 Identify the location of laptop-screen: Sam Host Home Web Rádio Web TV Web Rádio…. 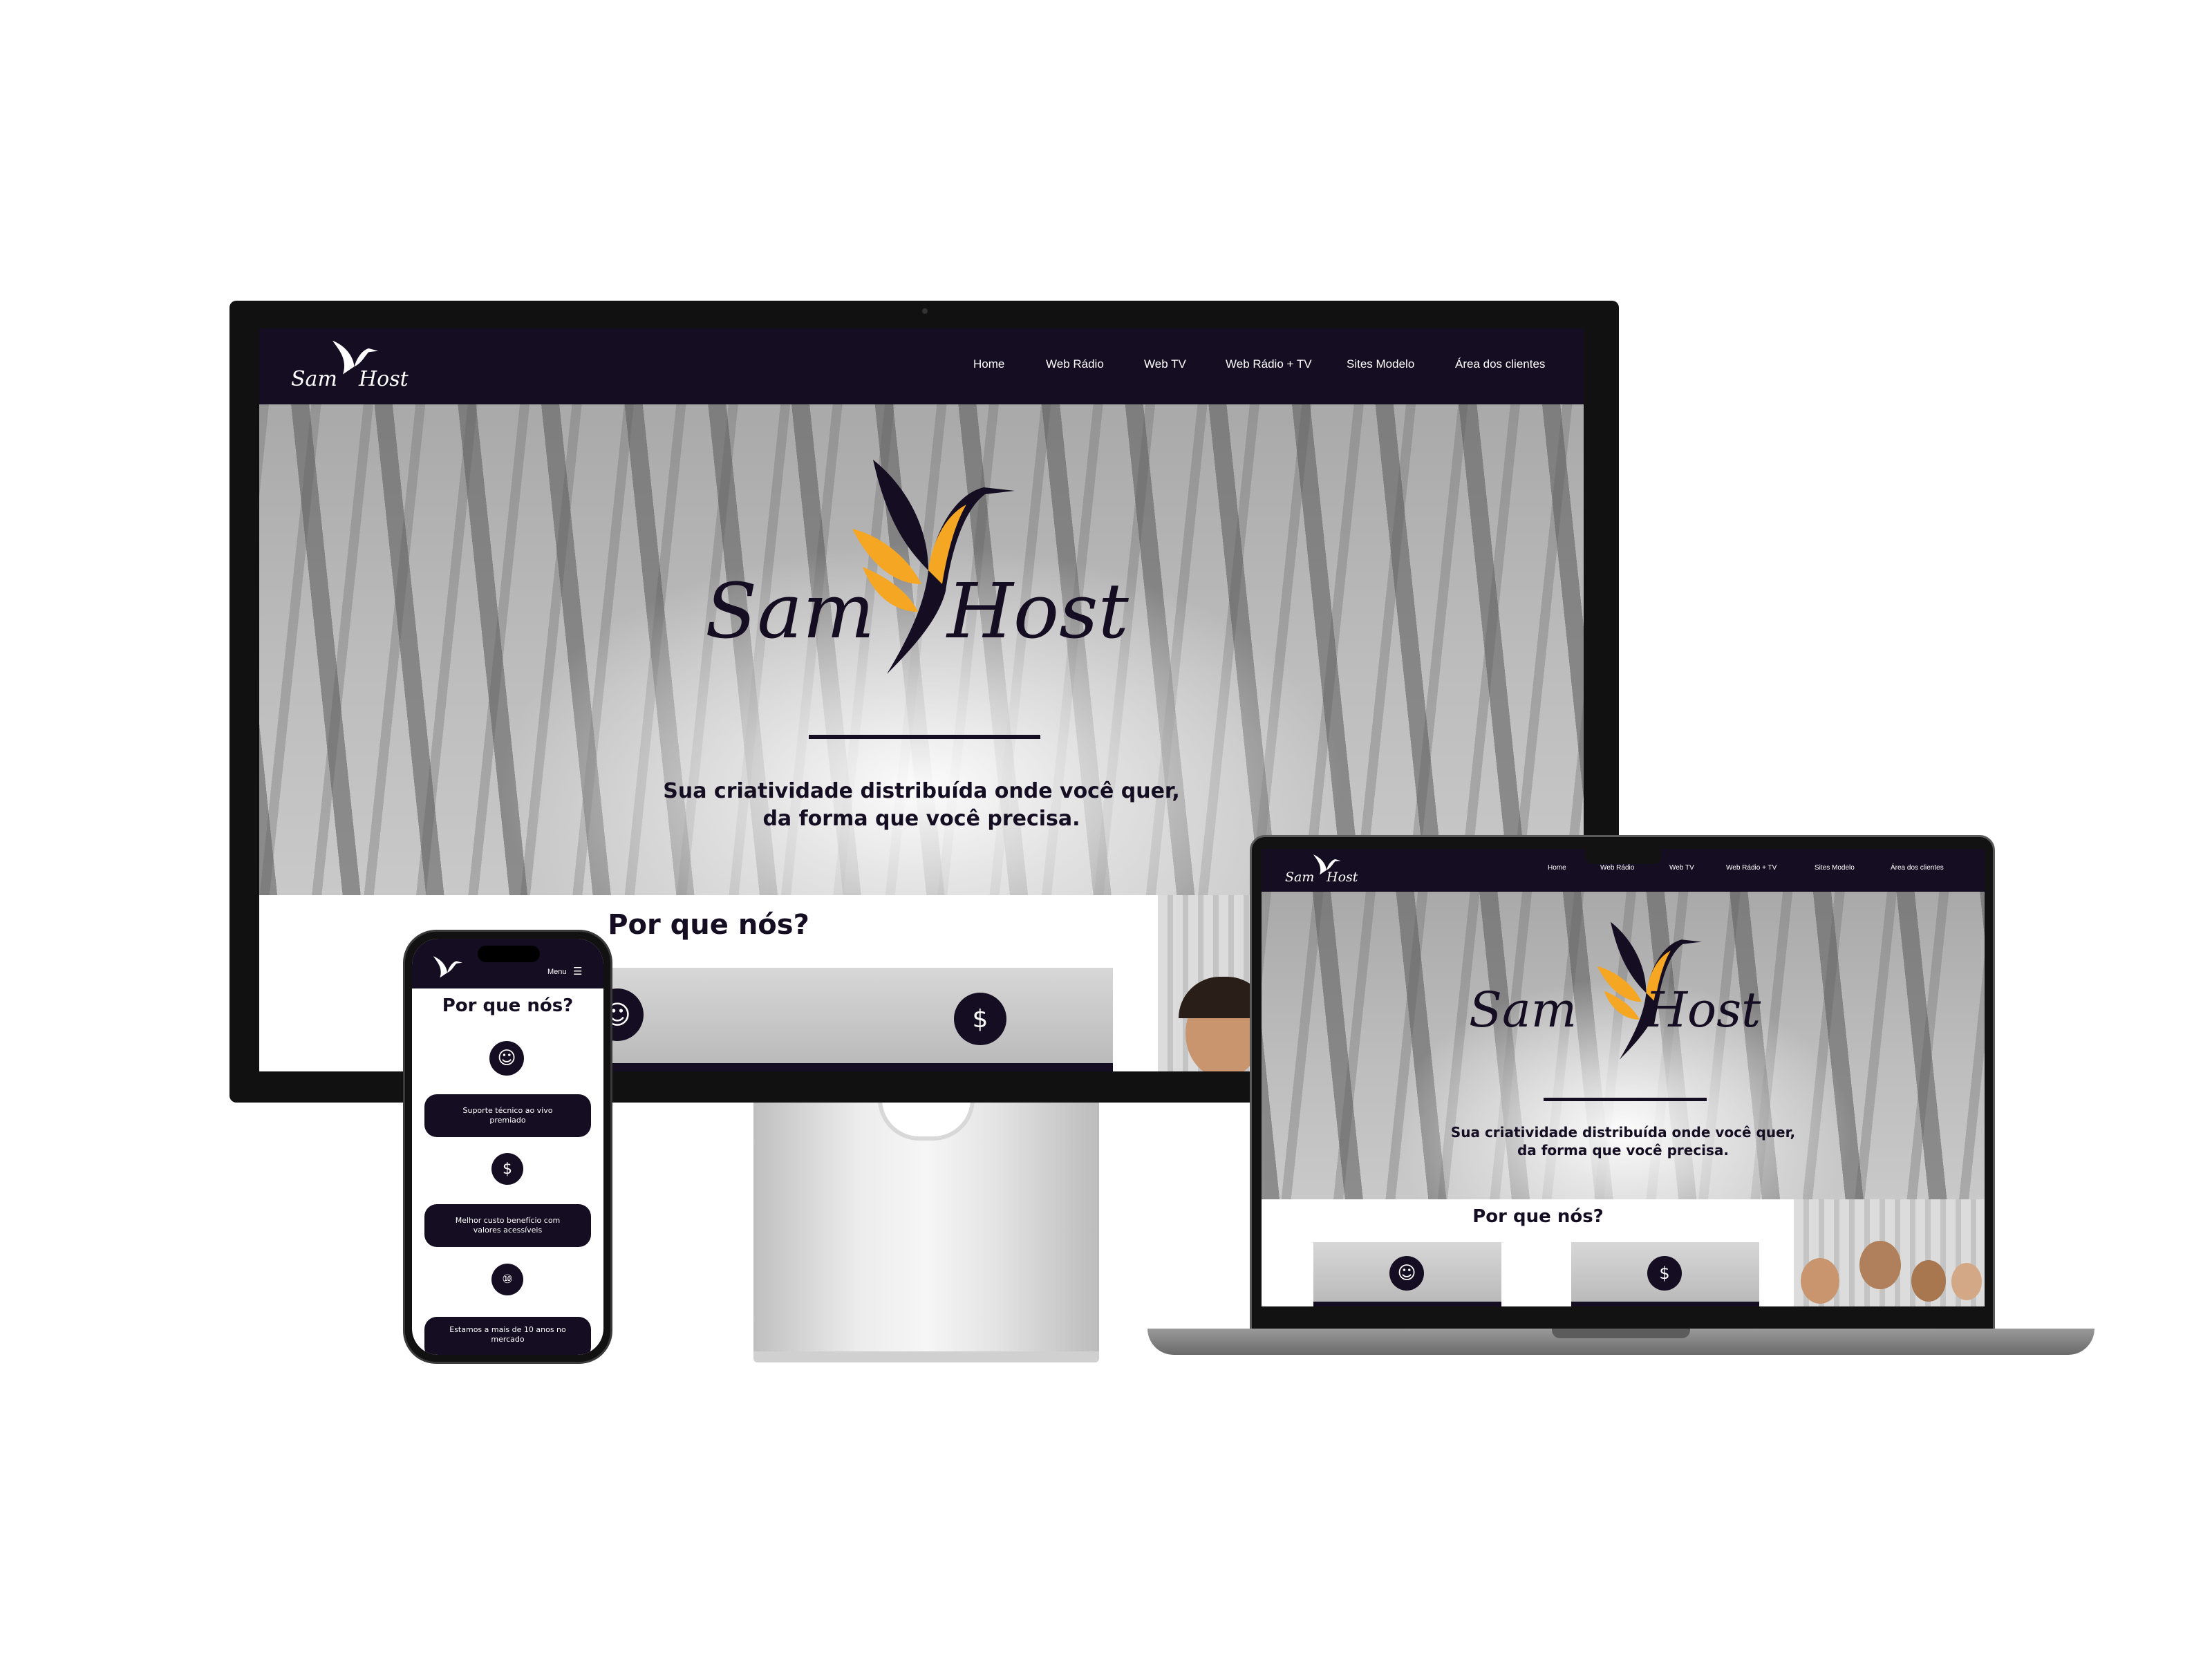
(1624, 1077).